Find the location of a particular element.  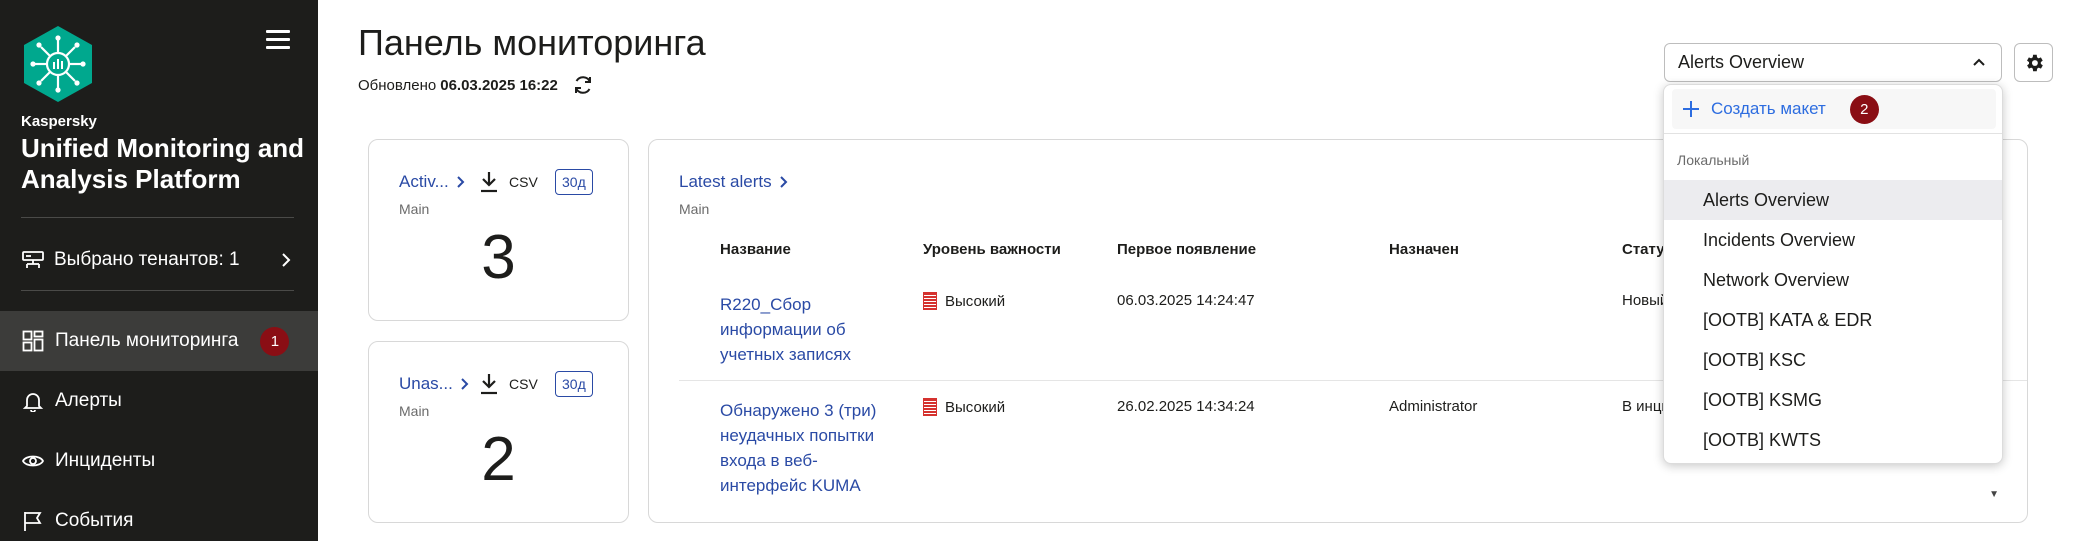

sidebar-item-incidents: Инциденты is located at coordinates (159, 461).